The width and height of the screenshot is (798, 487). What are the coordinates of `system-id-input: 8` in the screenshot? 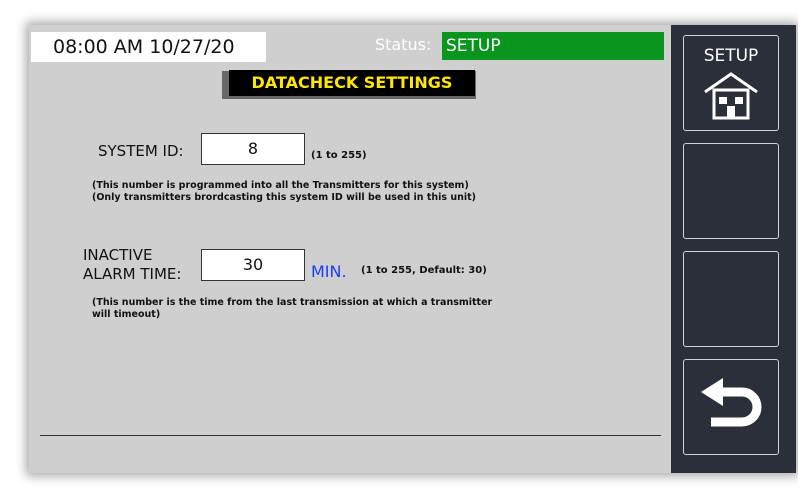 It's located at (253, 149).